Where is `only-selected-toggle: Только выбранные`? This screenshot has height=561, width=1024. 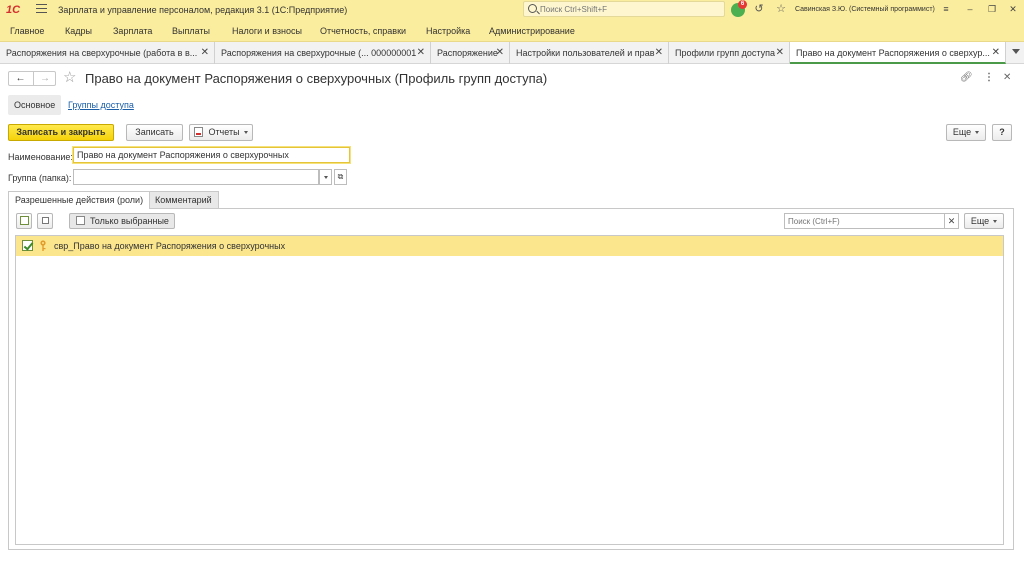
only-selected-toggle: Только выбранные is located at coordinates (122, 221).